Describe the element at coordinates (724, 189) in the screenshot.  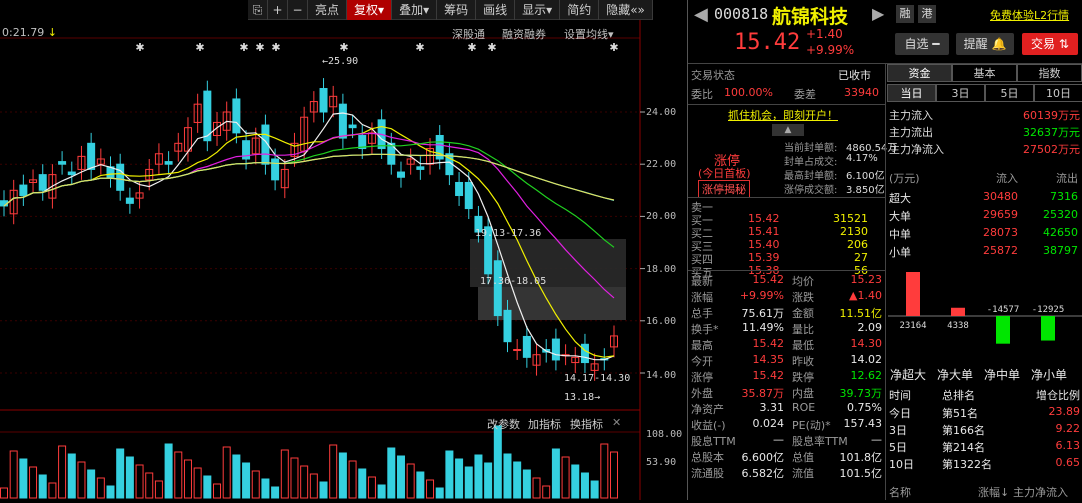
I see `limit-reveal-button: 涨停揭秘` at that location.